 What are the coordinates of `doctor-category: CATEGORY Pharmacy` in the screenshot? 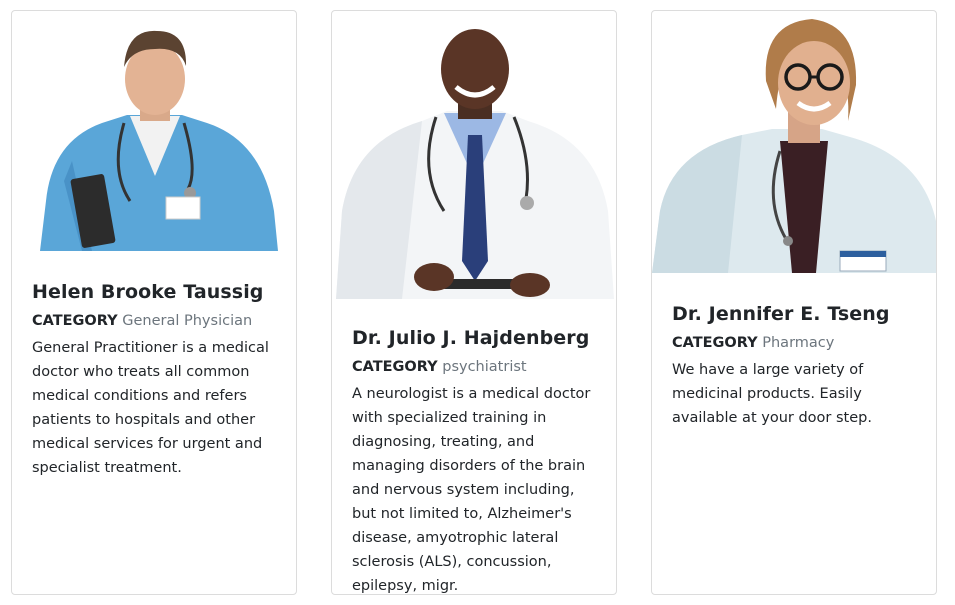 It's located at (797, 343).